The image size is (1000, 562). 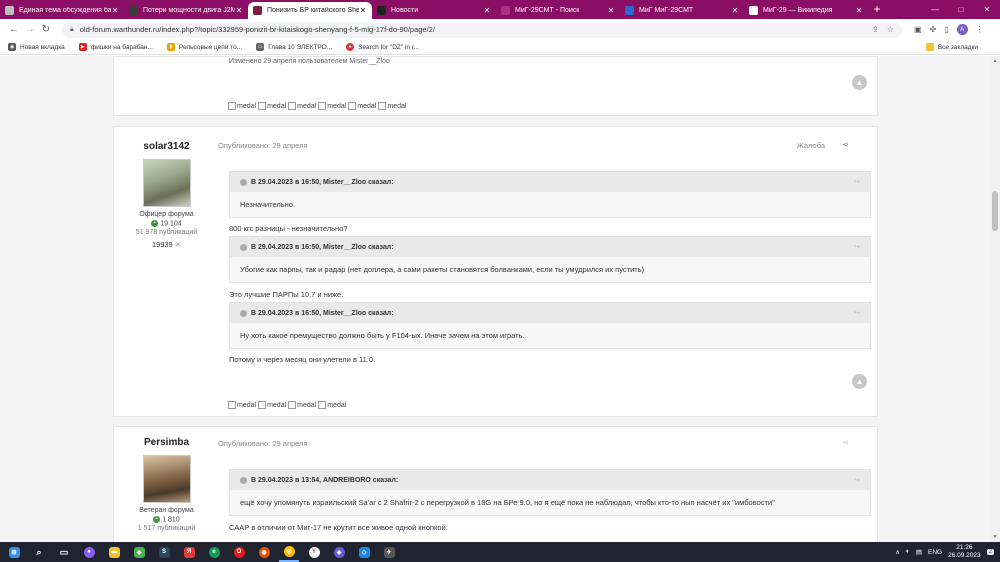 I want to click on taskbar-app: Y, so click(x=314, y=552).